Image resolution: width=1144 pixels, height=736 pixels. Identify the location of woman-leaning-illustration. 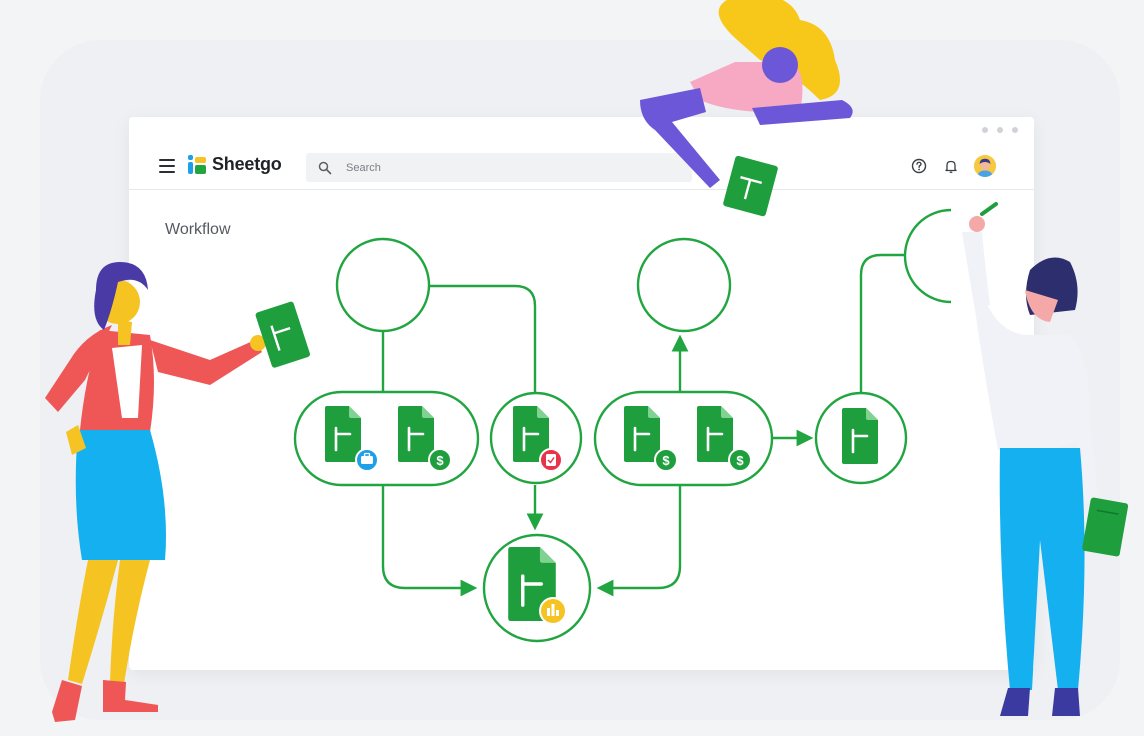
(746, 108).